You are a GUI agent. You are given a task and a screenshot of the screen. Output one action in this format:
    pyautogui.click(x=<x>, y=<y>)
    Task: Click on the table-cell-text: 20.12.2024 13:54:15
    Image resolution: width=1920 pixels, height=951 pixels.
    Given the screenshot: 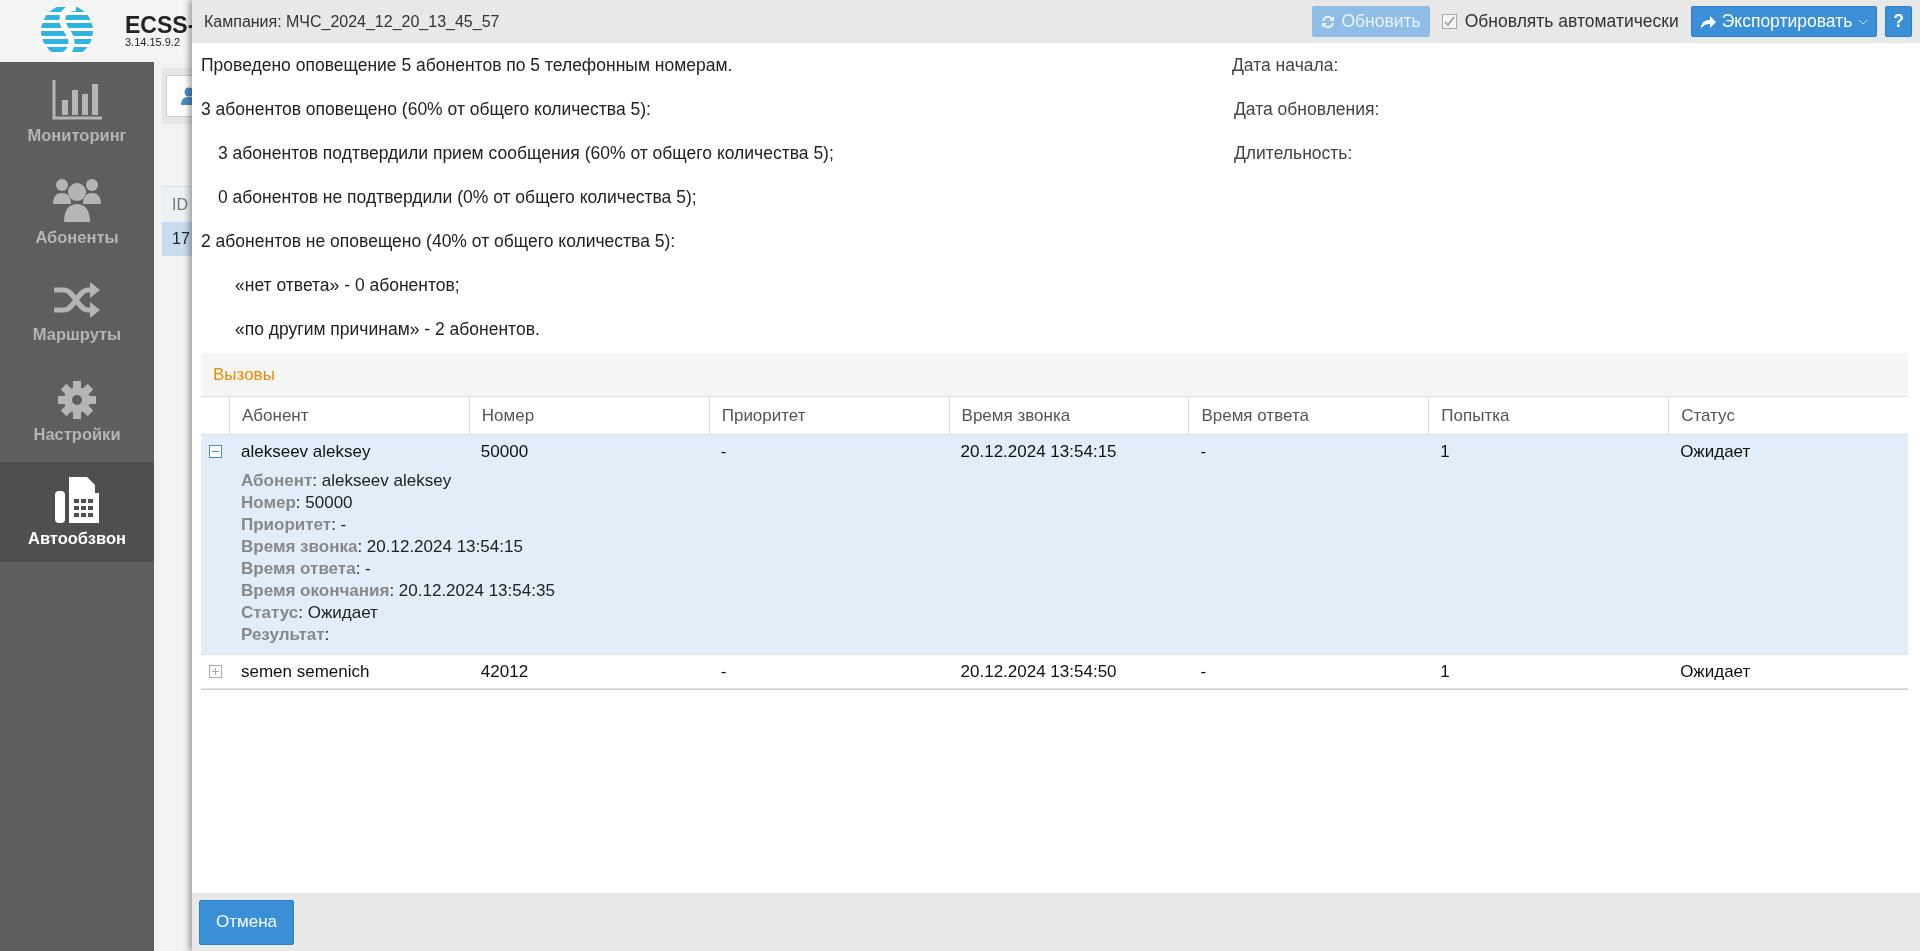 What is the action you would take?
    pyautogui.click(x=1038, y=451)
    